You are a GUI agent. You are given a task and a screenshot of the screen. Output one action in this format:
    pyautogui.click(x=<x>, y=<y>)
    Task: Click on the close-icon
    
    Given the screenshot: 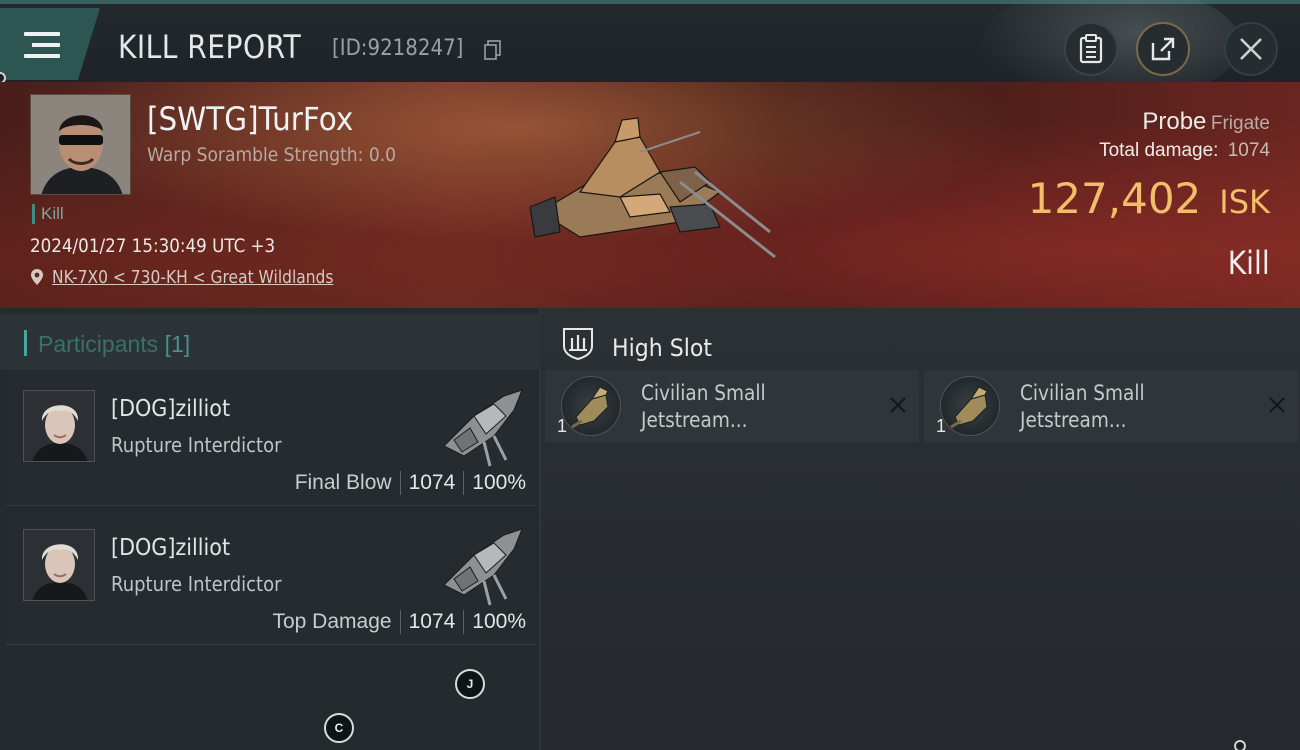 What is the action you would take?
    pyautogui.click(x=1251, y=49)
    